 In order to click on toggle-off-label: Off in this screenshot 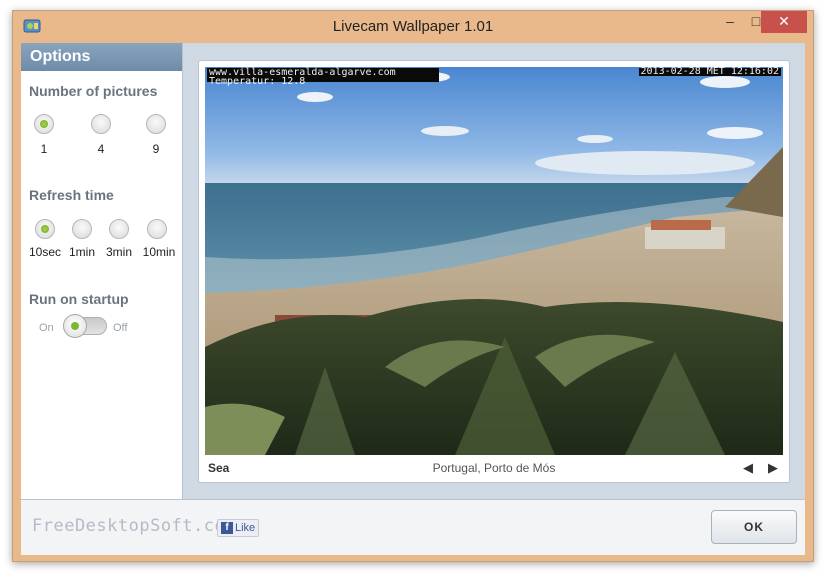, I will do `click(120, 328)`.